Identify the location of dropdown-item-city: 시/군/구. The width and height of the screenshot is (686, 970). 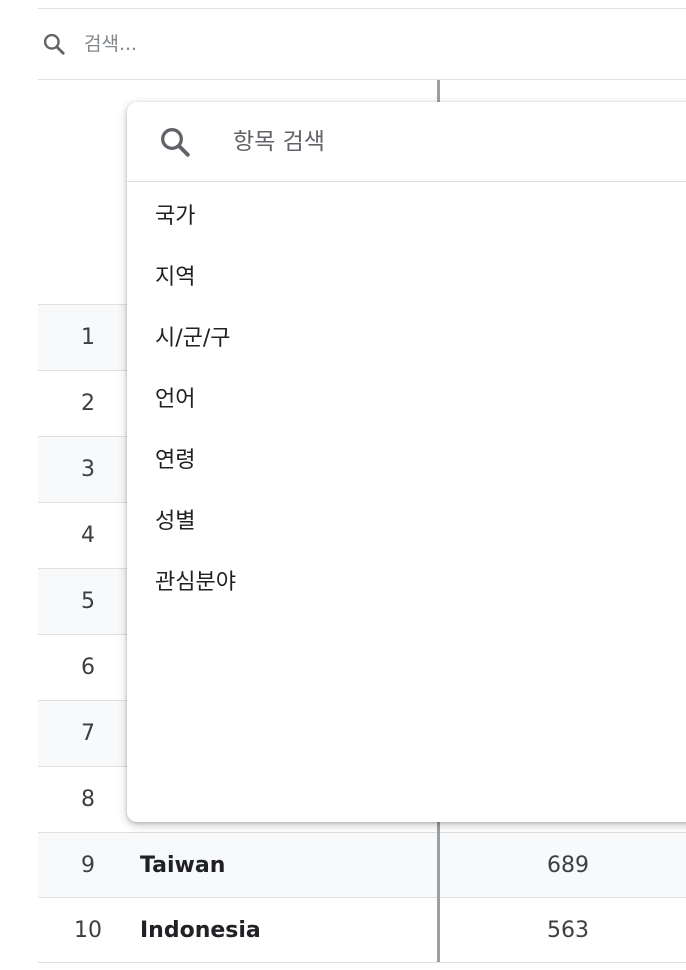
(406, 335).